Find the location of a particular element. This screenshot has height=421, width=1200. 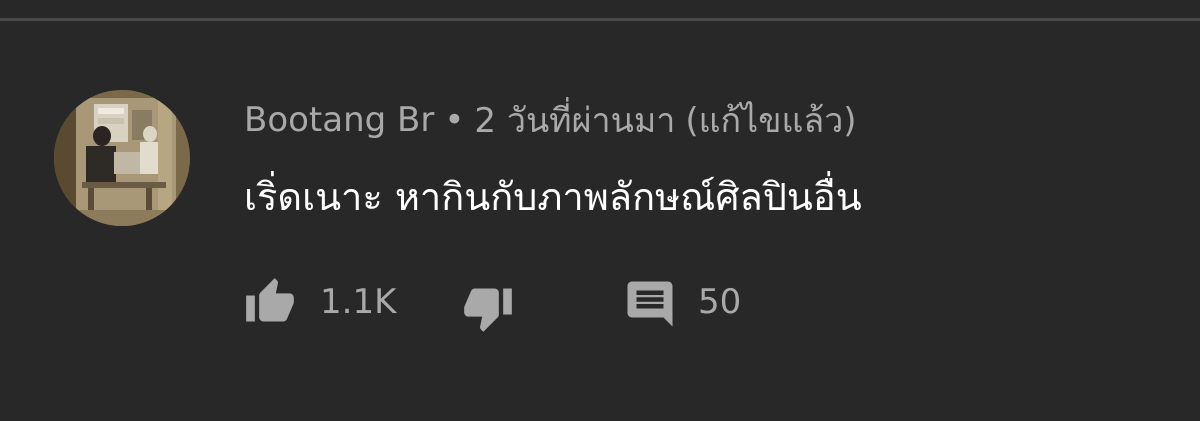

comment-timestamp: 2 วันที่ผ่านมา is located at coordinates (574, 120).